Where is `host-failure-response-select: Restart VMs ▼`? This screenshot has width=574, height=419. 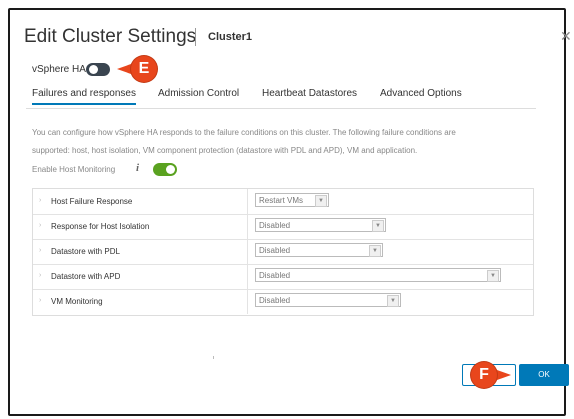
host-failure-response-select: Restart VMs ▼ is located at coordinates (292, 200).